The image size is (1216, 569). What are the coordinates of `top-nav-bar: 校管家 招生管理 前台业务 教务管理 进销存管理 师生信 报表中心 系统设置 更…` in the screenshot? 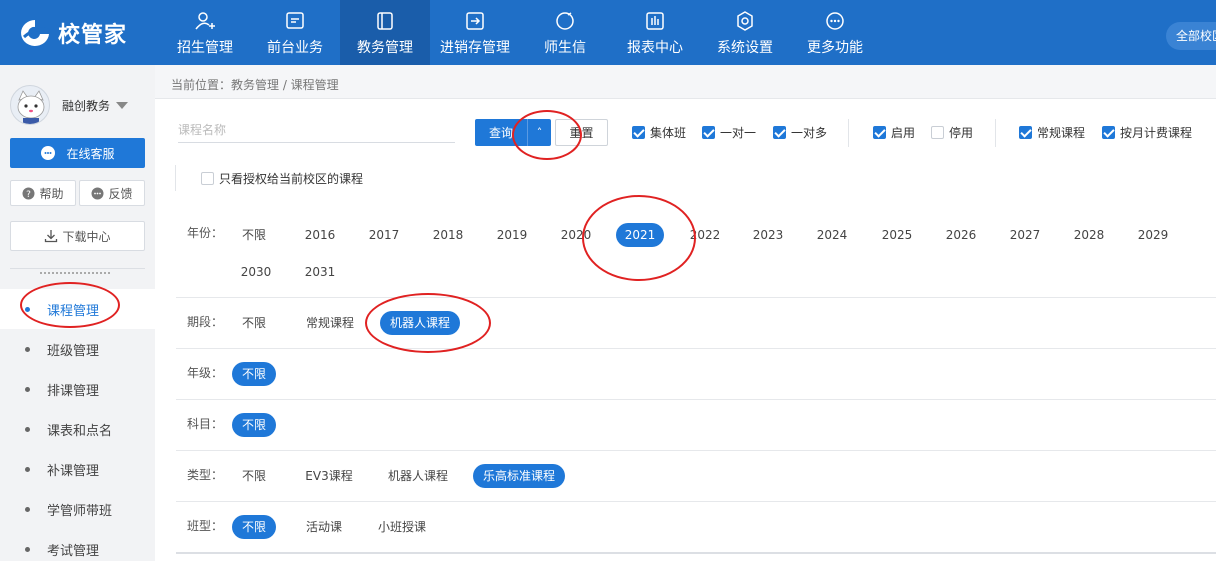 It's located at (608, 32).